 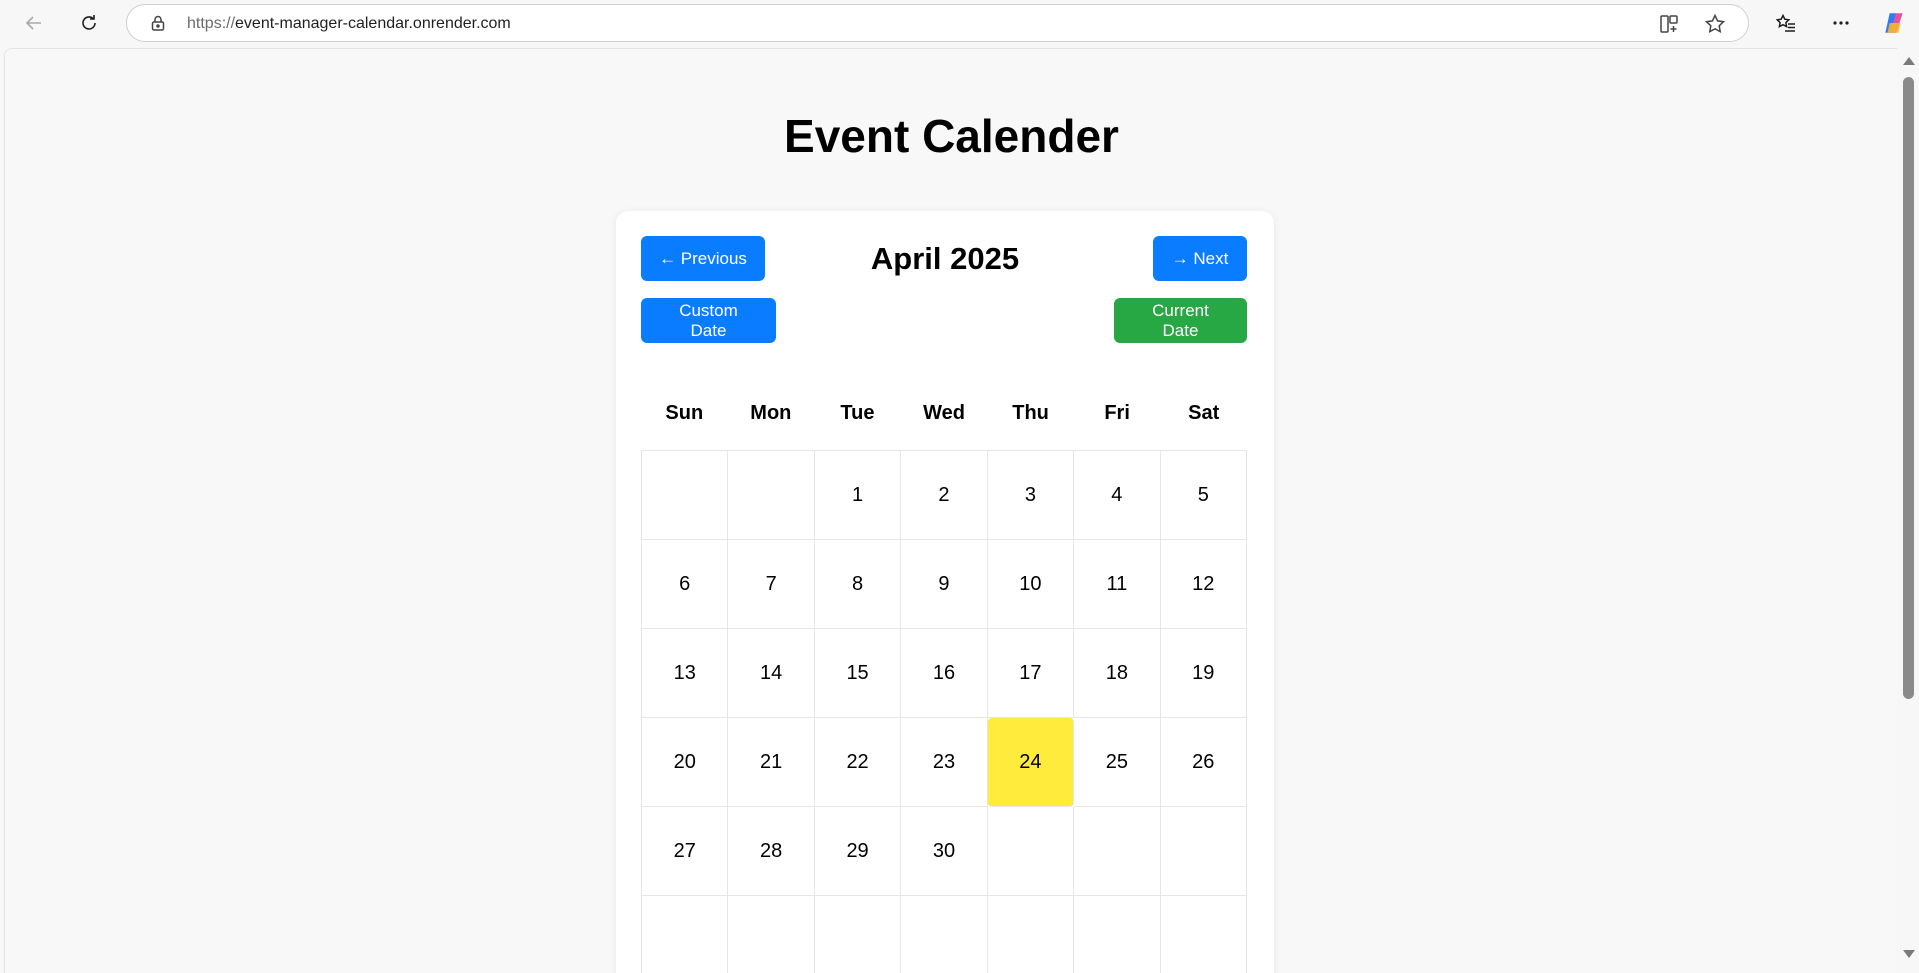 I want to click on more-button, so click(x=1841, y=23).